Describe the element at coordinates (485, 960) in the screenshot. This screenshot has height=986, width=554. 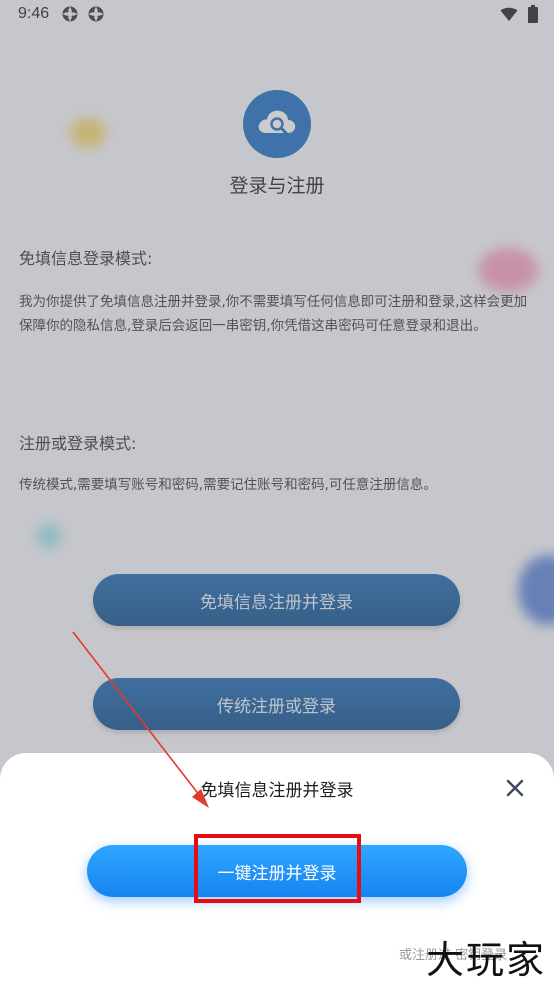
I see `watermark-logo: 大玩家` at that location.